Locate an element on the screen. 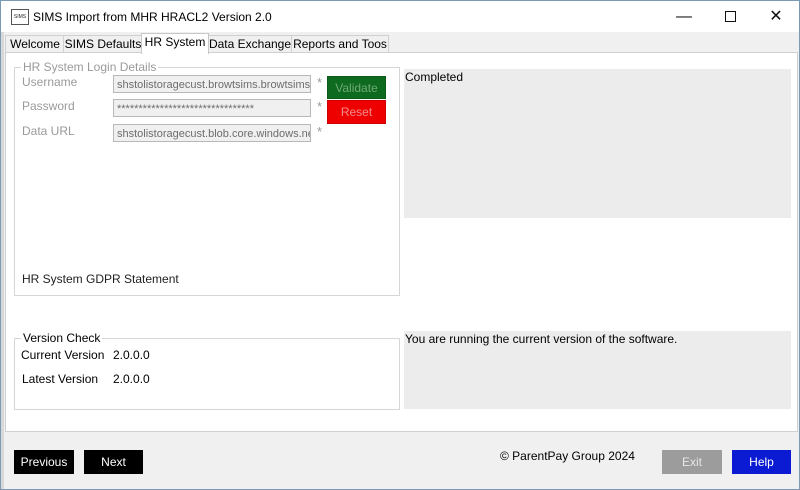  next-button: Next is located at coordinates (113, 462).